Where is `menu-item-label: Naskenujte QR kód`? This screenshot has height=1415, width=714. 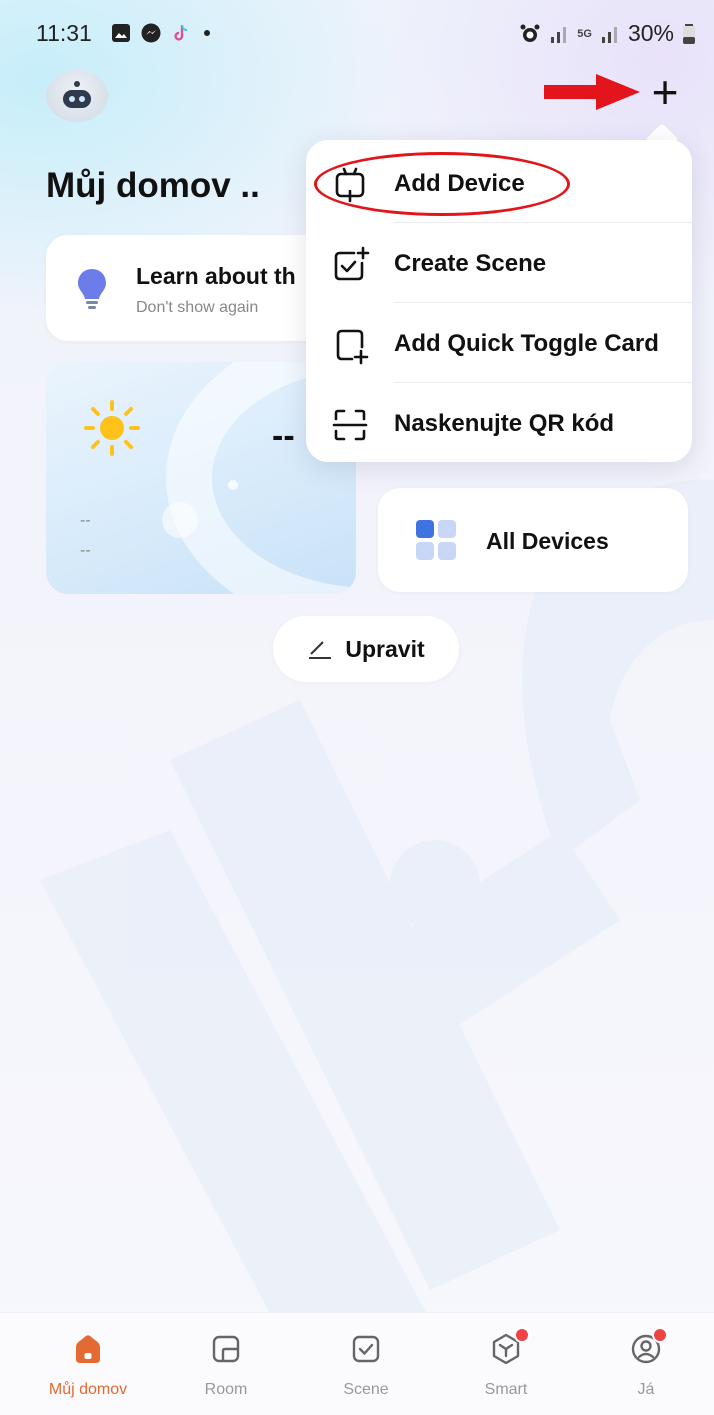
menu-item-label: Naskenujte QR kód is located at coordinates (504, 423).